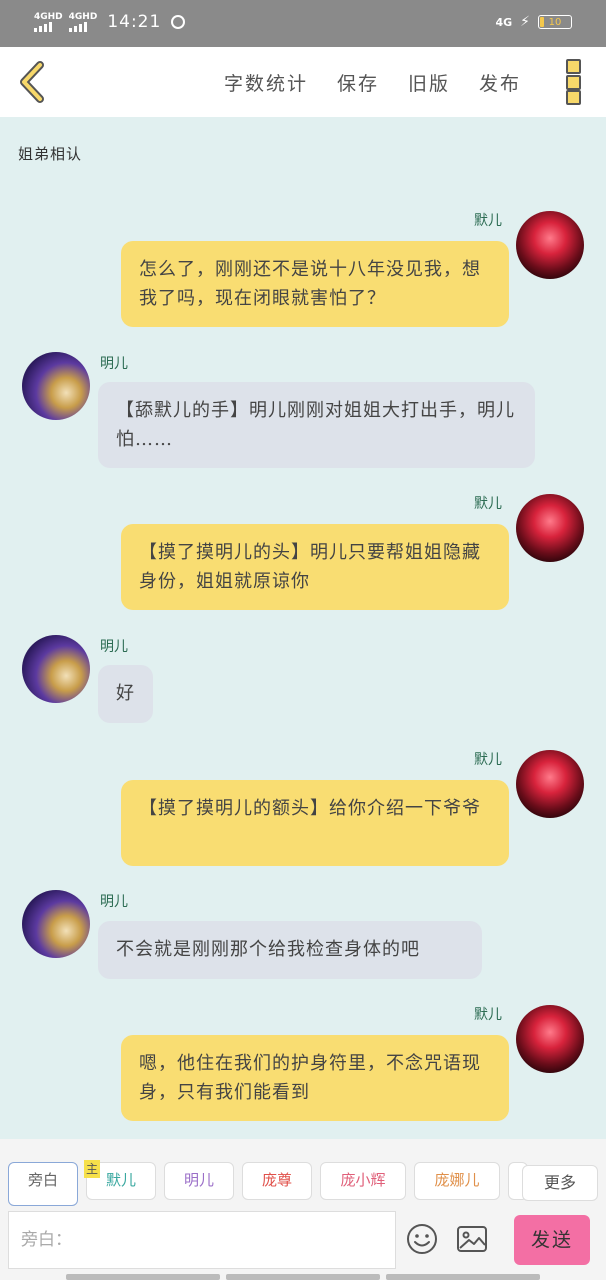 Image resolution: width=606 pixels, height=1280 pixels. What do you see at coordinates (472, 1239) in the screenshot?
I see `image-icon` at bounding box center [472, 1239].